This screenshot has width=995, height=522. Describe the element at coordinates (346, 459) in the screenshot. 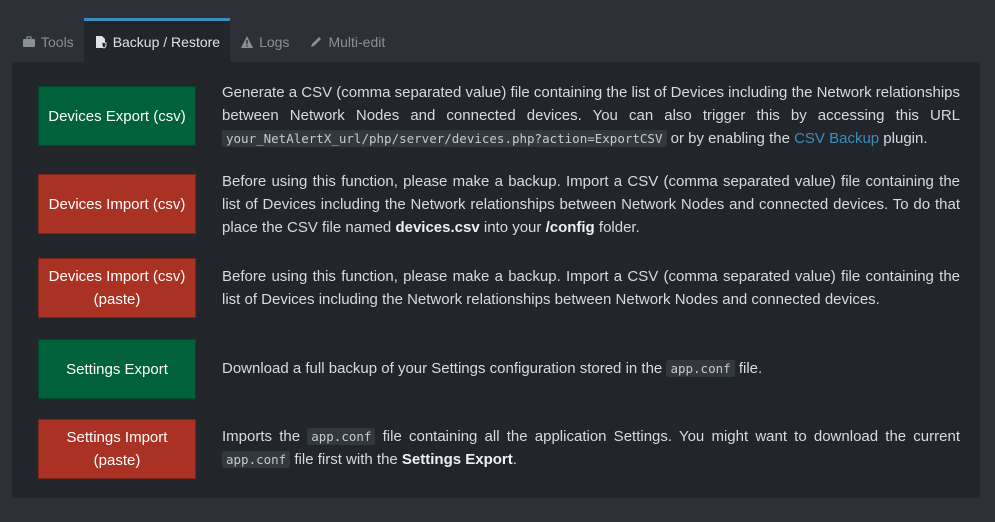

I see `settings-import-text-3: file first with the` at that location.